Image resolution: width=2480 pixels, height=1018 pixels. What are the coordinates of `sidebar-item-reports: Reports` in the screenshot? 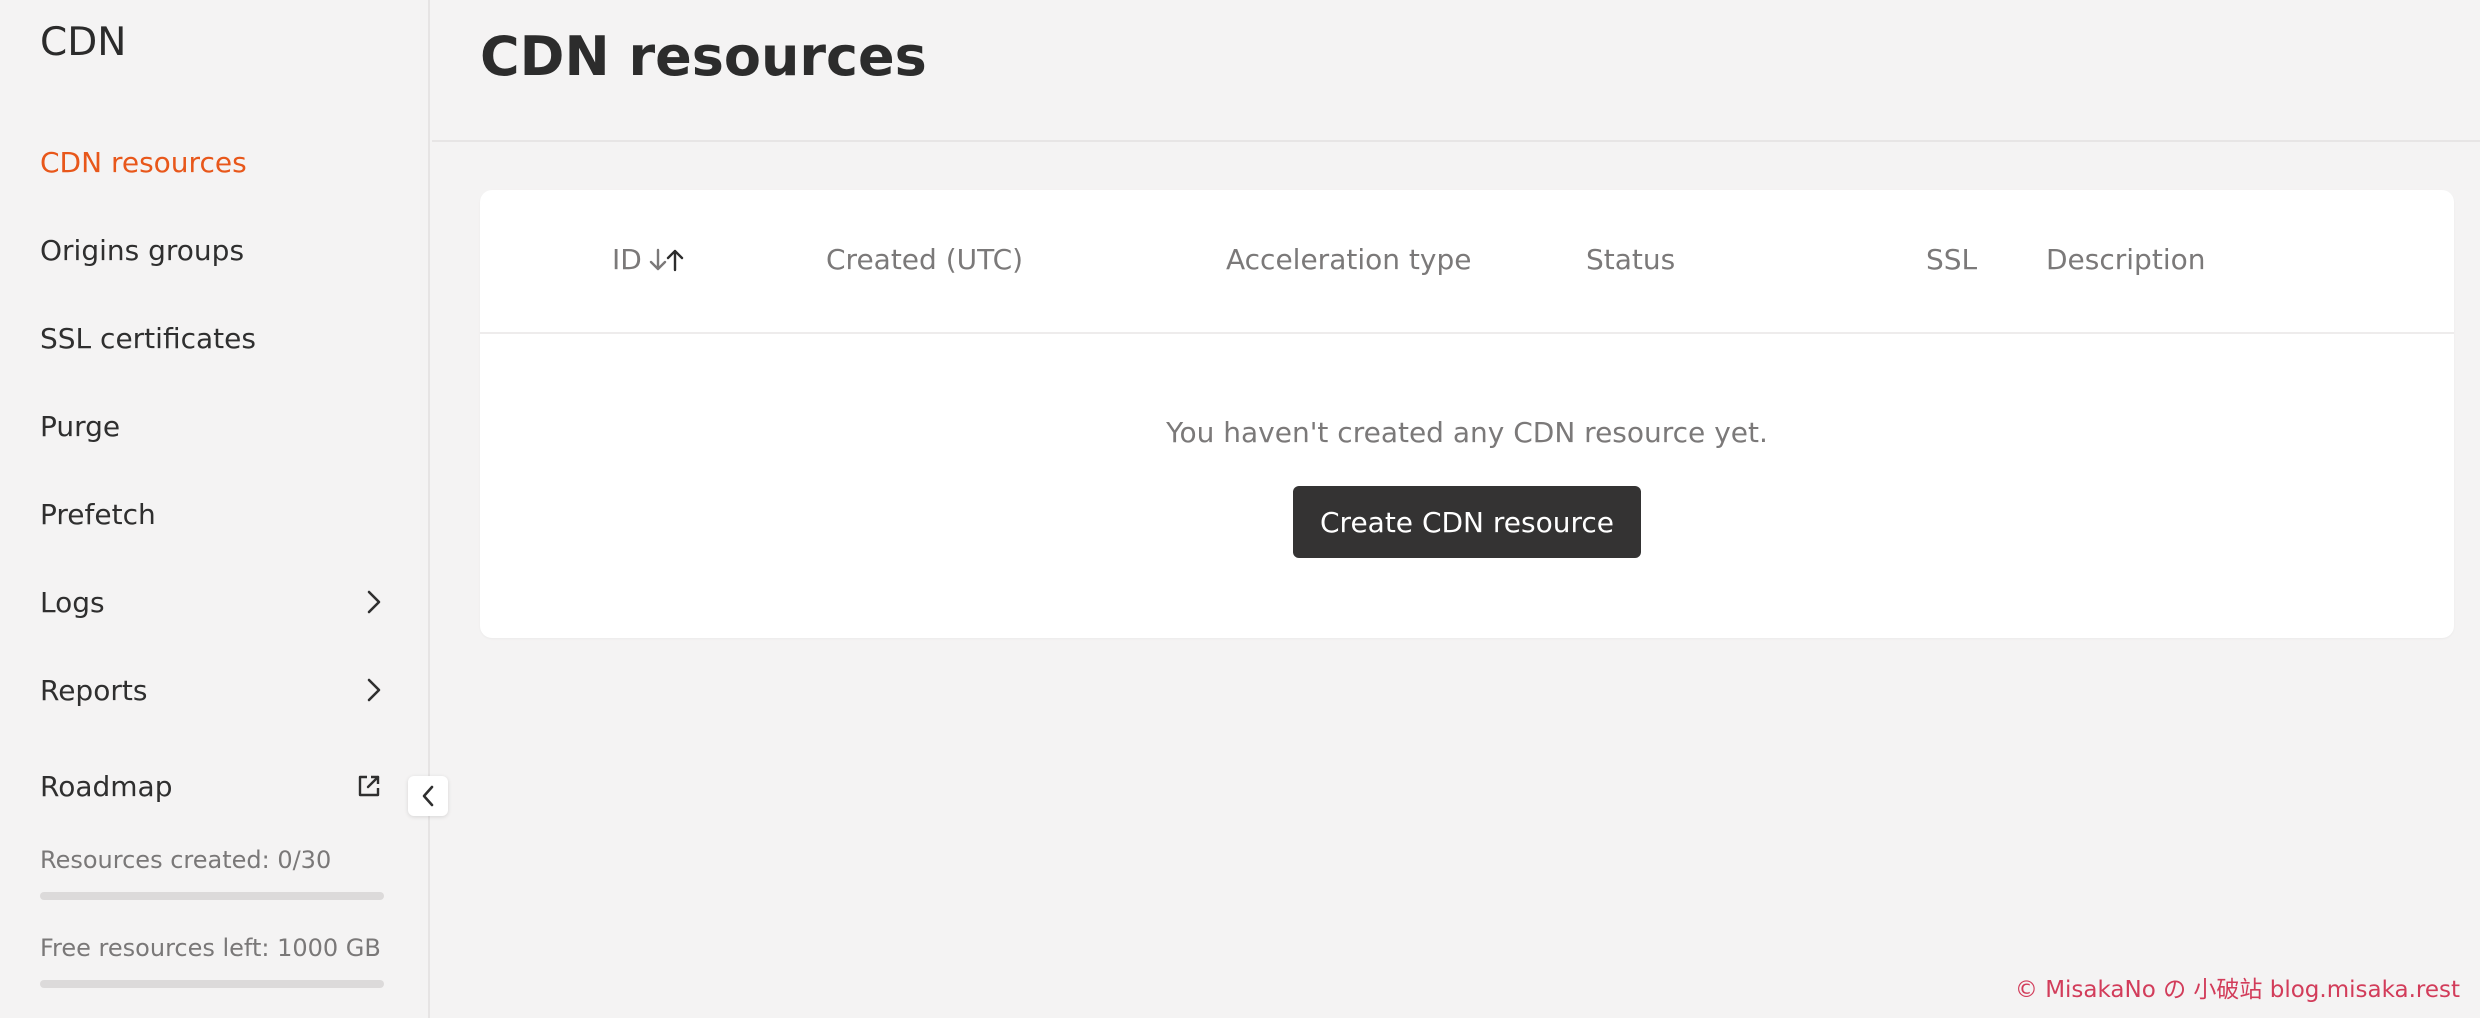 It's located at (212, 690).